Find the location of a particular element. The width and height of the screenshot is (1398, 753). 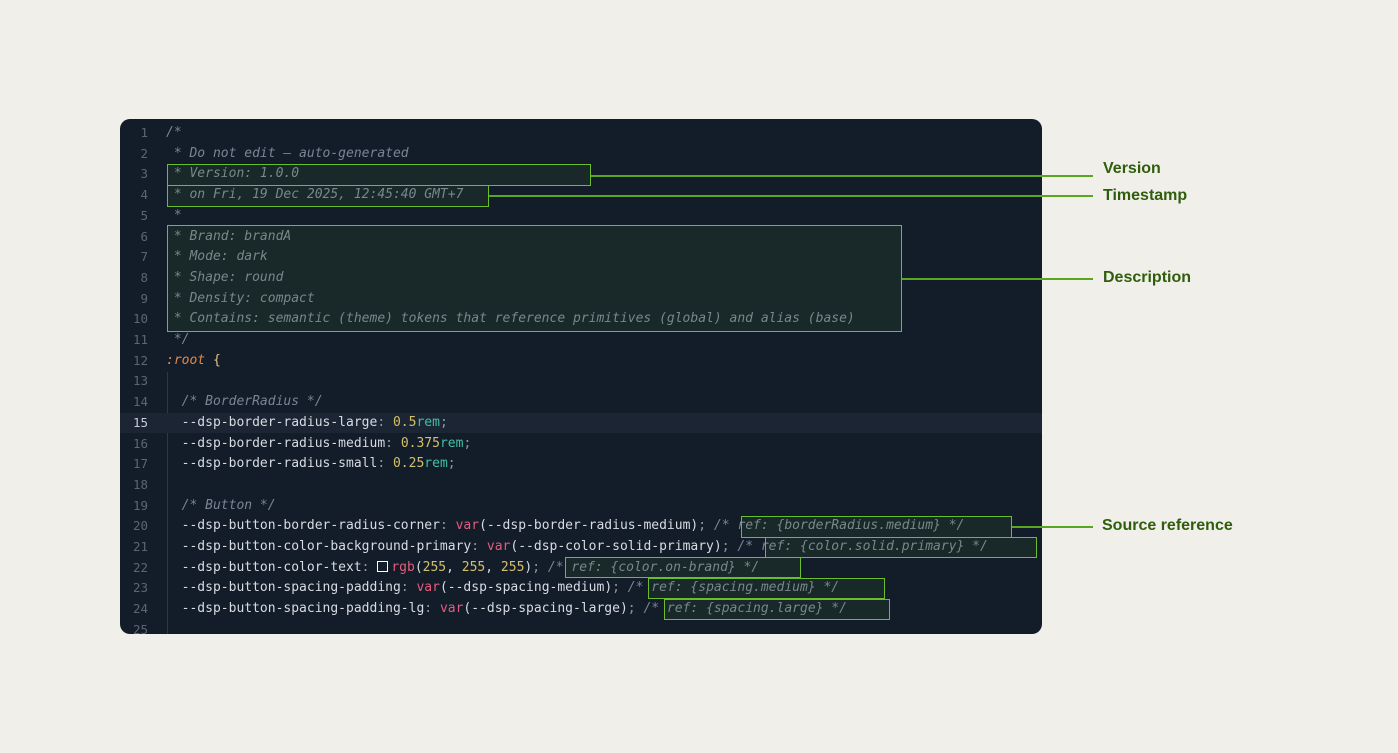

line-code: * is located at coordinates (174, 216).